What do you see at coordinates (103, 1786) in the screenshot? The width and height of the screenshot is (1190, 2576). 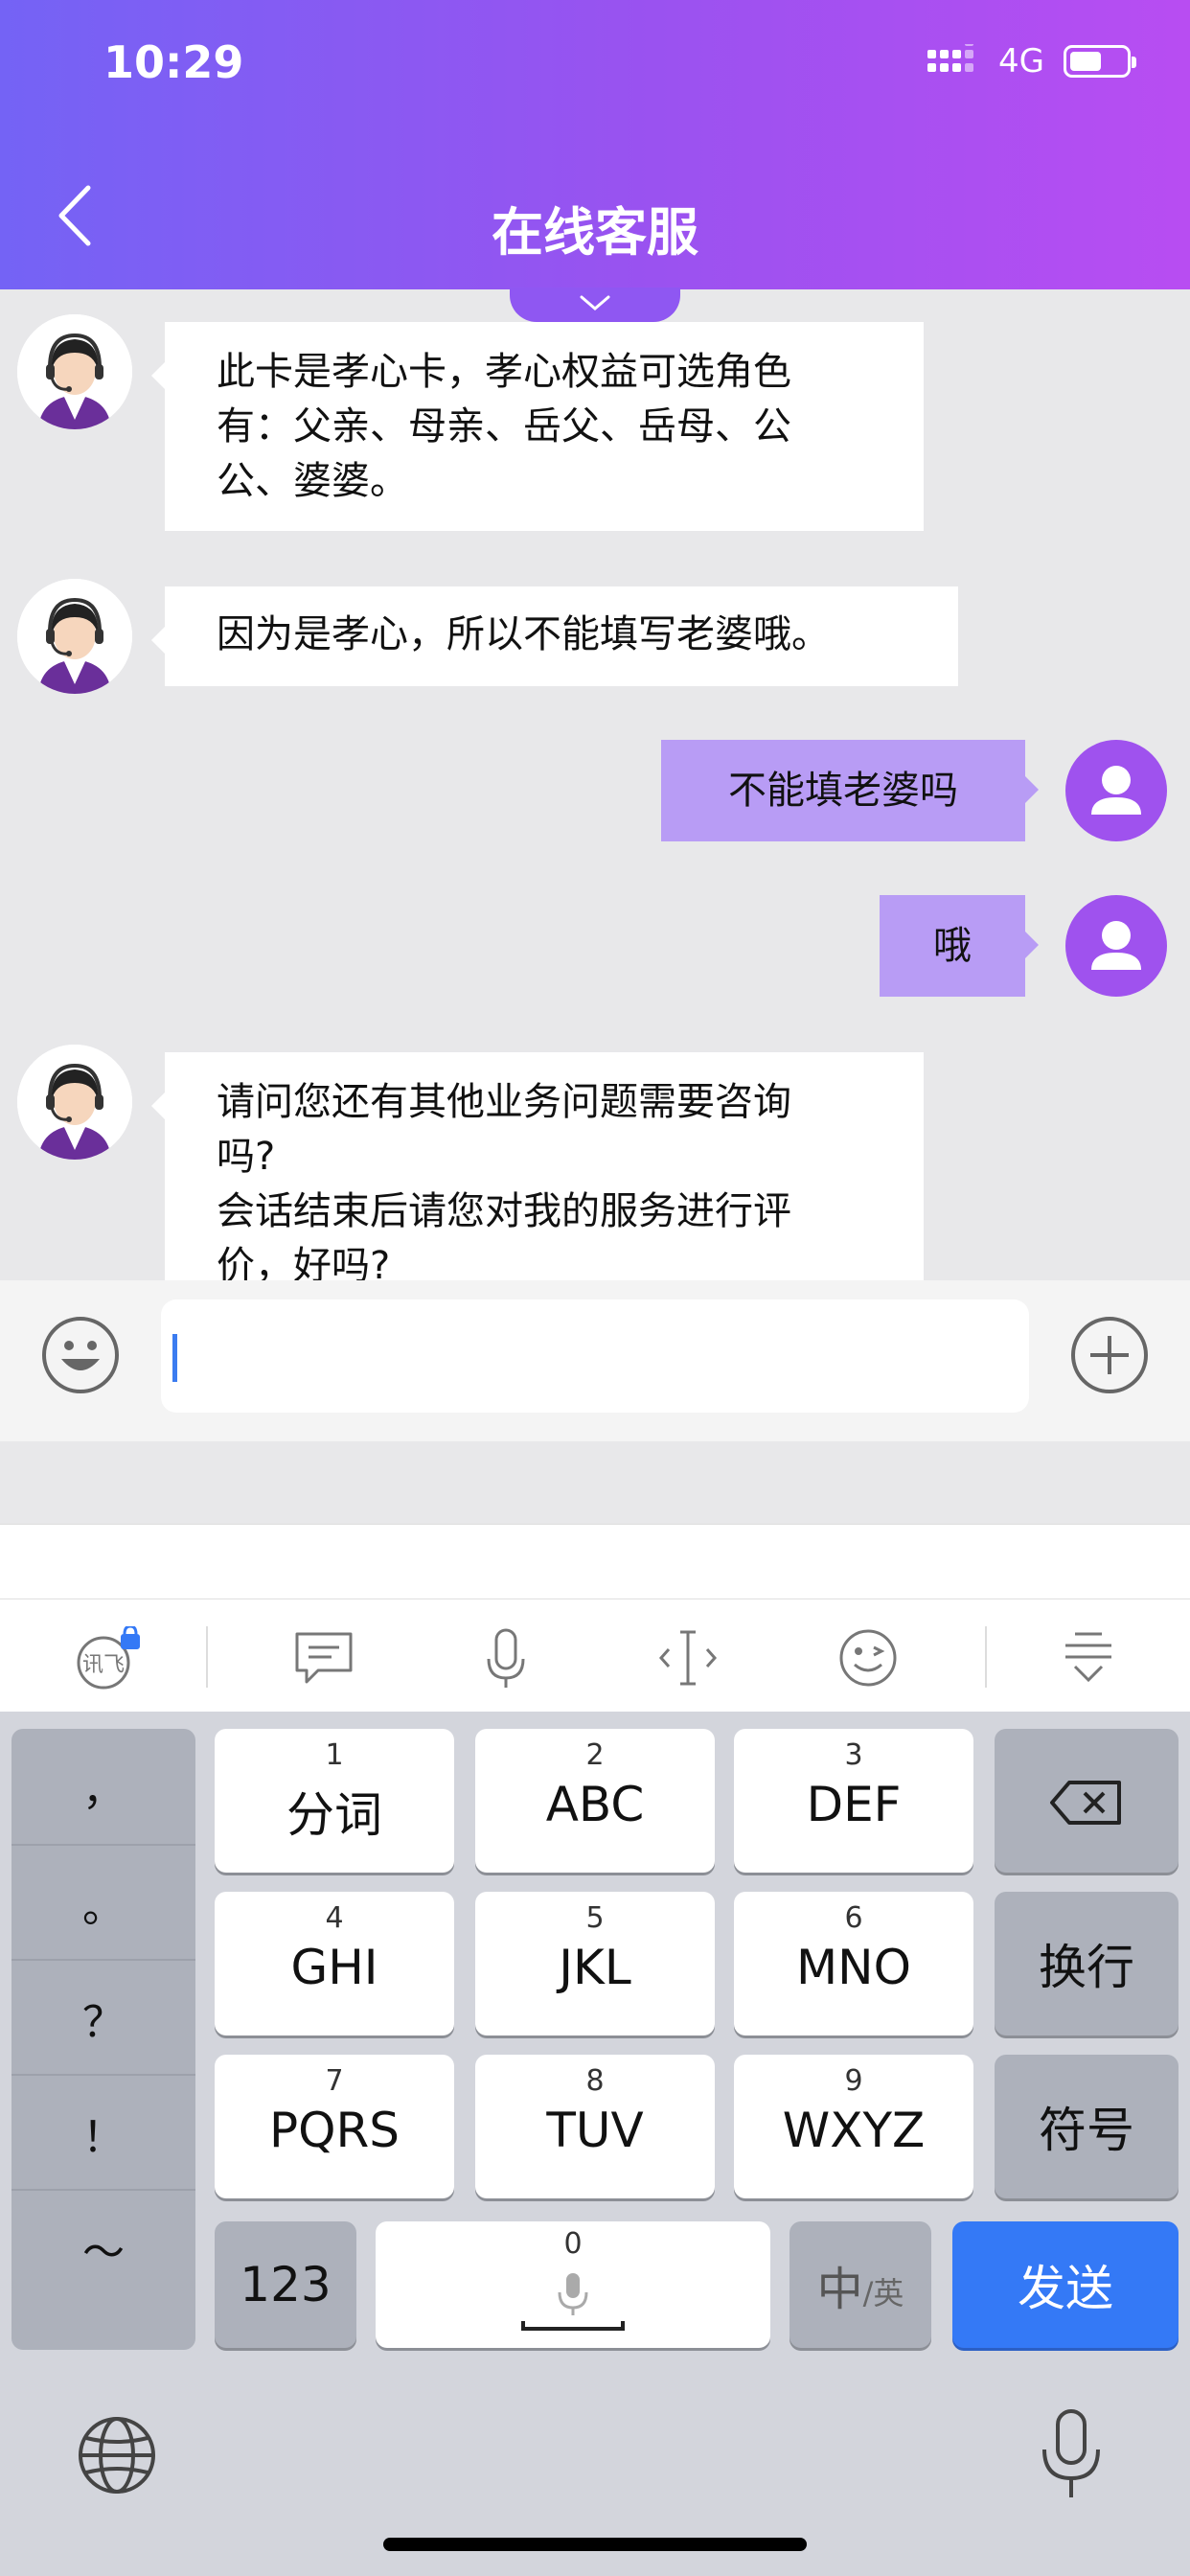 I see `punct-comma-key: ，` at bounding box center [103, 1786].